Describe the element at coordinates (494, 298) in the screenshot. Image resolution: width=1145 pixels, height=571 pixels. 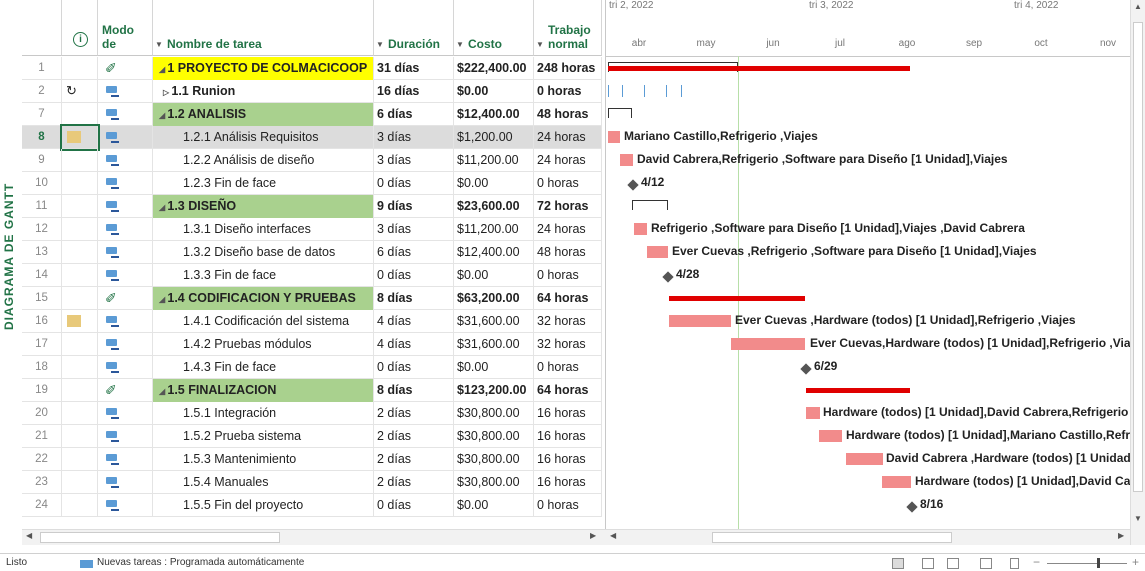
I see `cost-cell: $63,200.00` at that location.